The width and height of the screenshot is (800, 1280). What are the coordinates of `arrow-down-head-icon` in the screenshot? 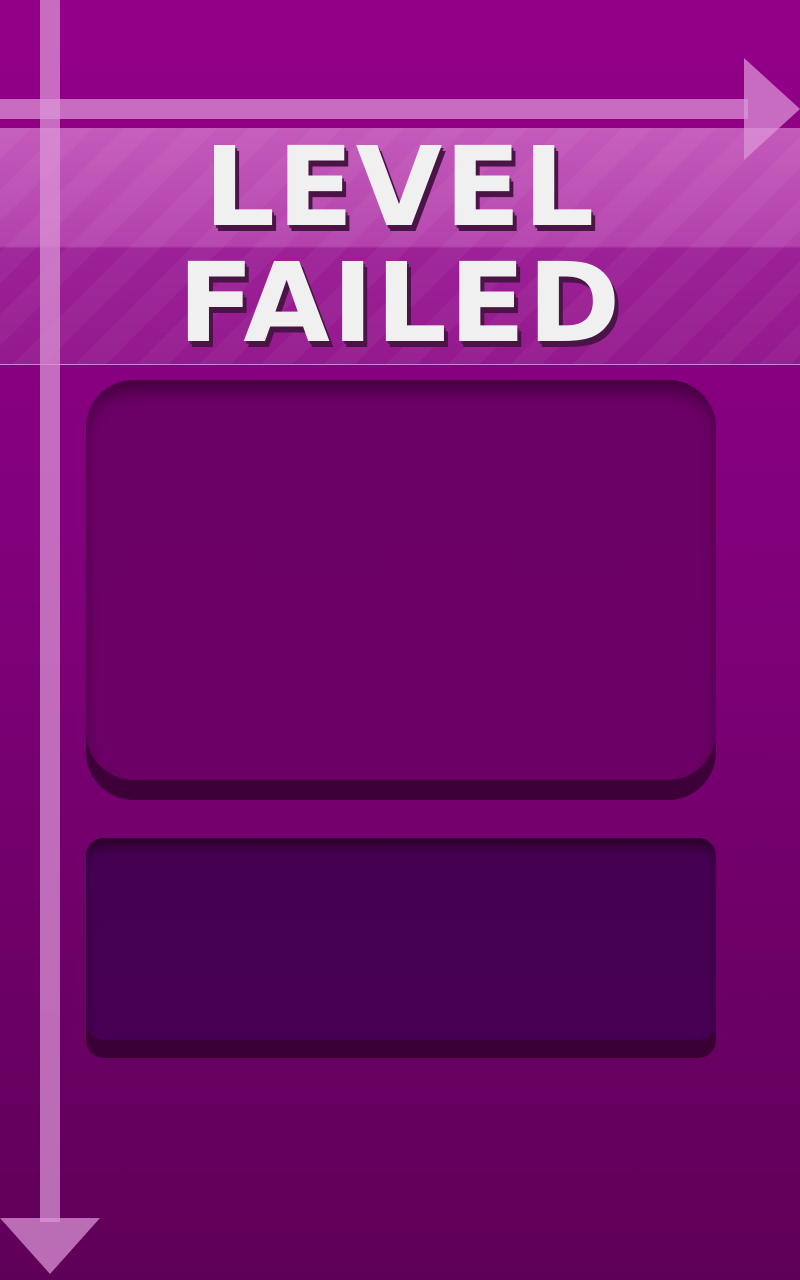 It's located at (50, 1246).